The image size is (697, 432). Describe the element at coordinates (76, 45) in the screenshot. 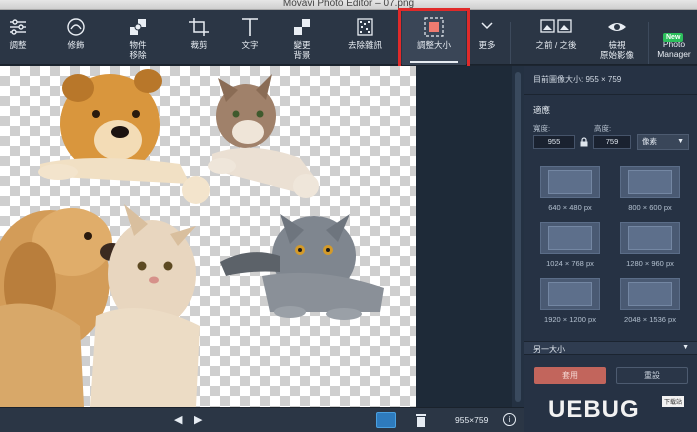

I see `tool-label: 修飾` at that location.